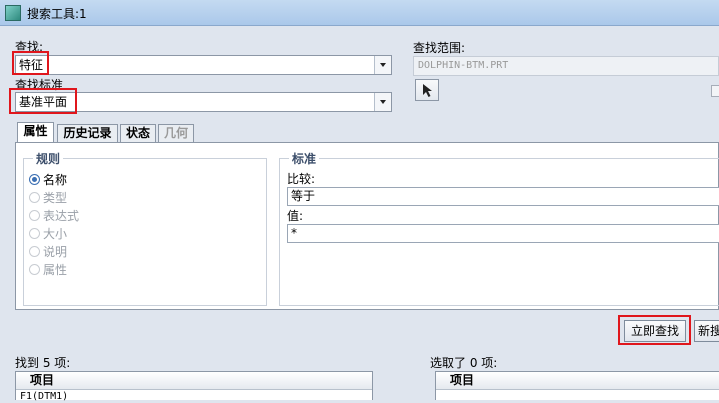  I want to click on selected-count-label: 选取了 0 项:, so click(464, 363).